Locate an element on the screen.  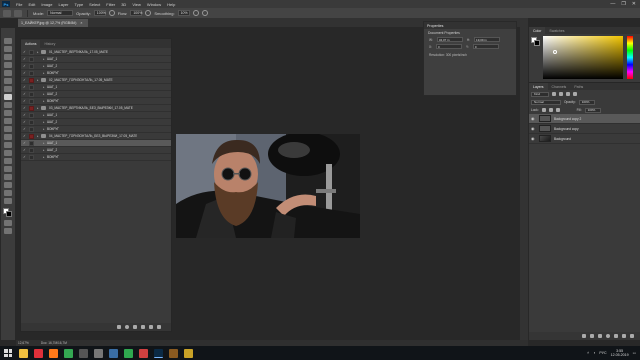
language-indicator: РУС is located at coordinates (602, 353).